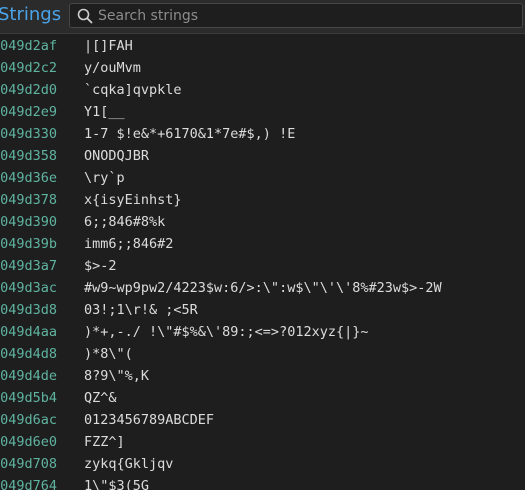 The height and width of the screenshot is (490, 525). I want to click on string-address: 0049d764, so click(28, 482).